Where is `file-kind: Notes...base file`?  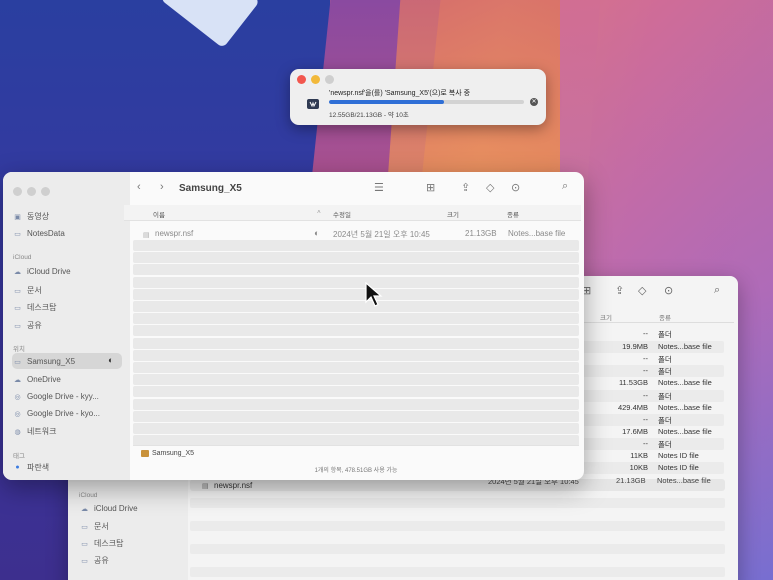
file-kind: Notes...base file is located at coordinates (537, 233).